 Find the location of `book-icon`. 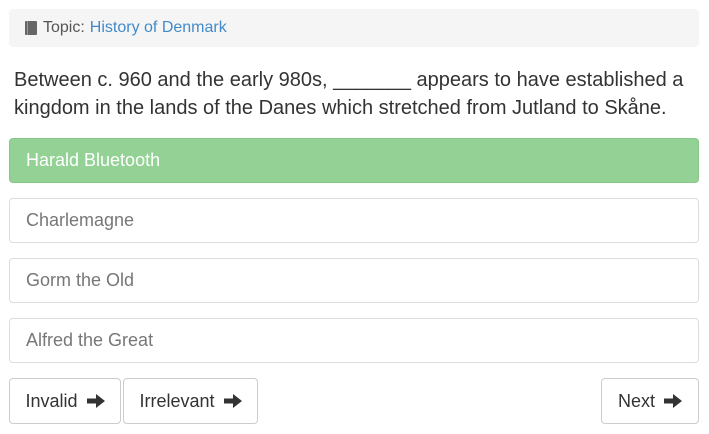

book-icon is located at coordinates (31, 28).